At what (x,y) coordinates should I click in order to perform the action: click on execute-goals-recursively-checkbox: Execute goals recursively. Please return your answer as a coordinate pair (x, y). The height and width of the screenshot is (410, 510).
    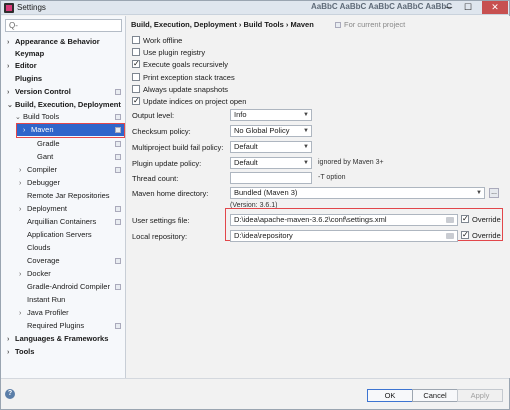
    Looking at the image, I should click on (180, 64).